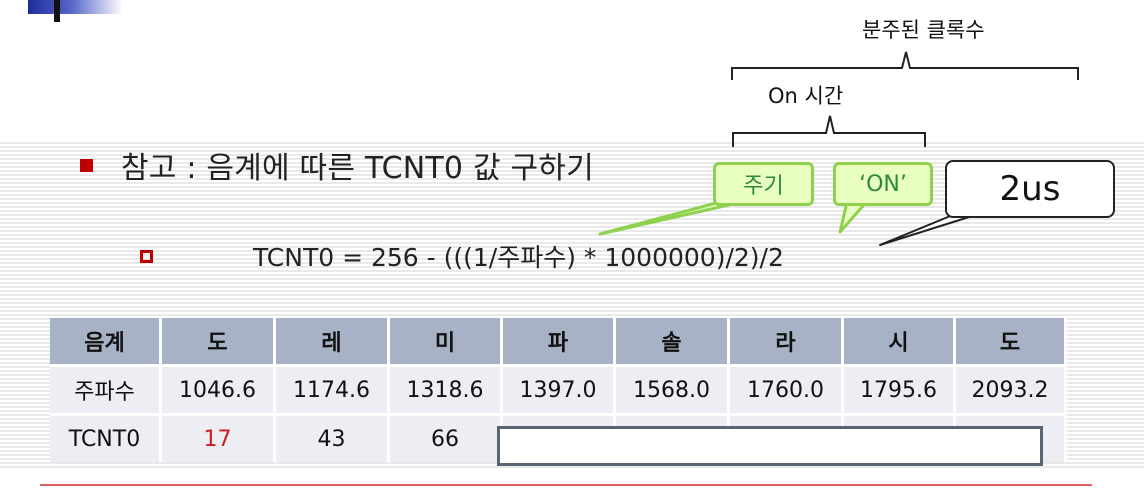 This screenshot has width=1144, height=501. I want to click on duration-callout: 2us, so click(1030, 189).